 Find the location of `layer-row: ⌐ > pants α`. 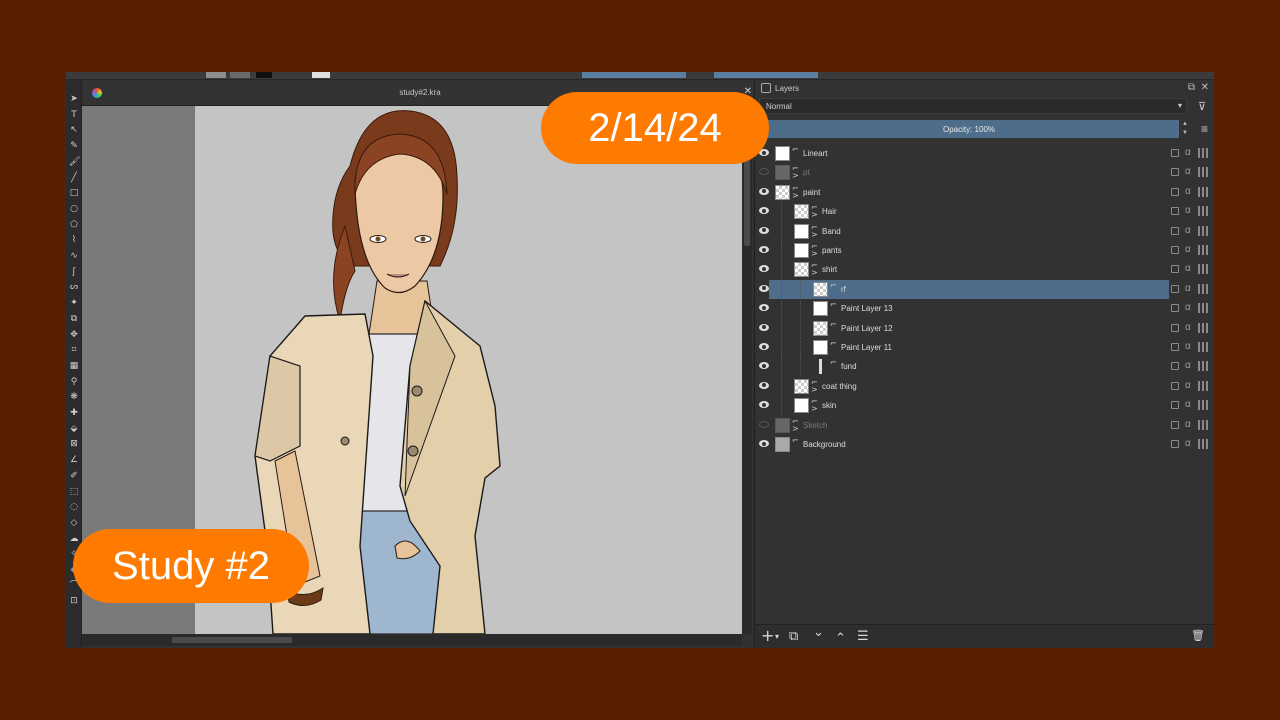

layer-row: ⌐ > pants α is located at coordinates (984, 250).